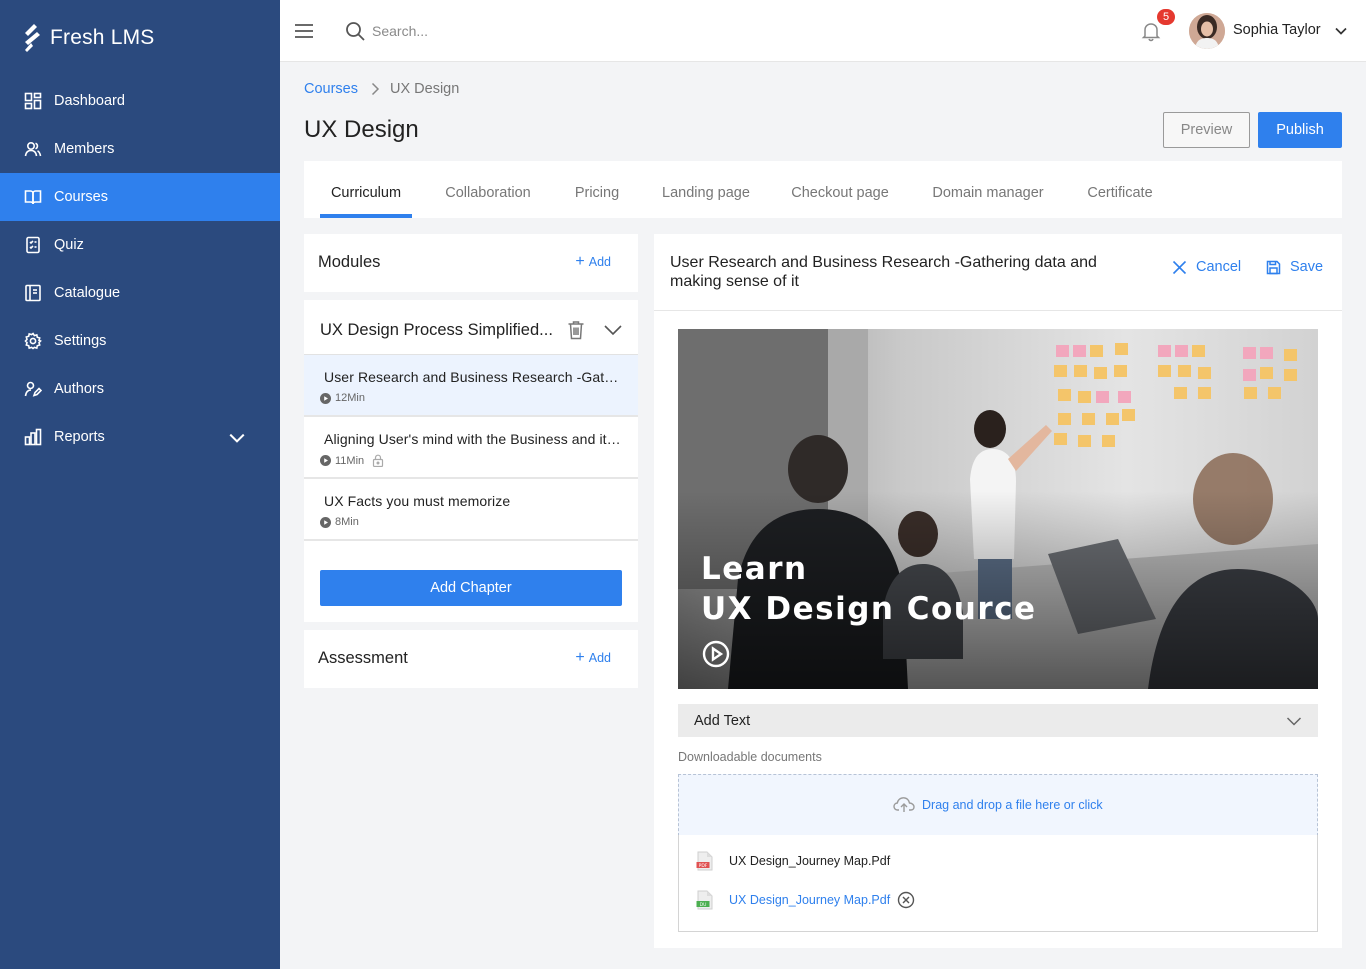 The image size is (1366, 969). Describe the element at coordinates (823, 31) in the screenshot. I see `topbar: 5 Sophia Taylor` at that location.